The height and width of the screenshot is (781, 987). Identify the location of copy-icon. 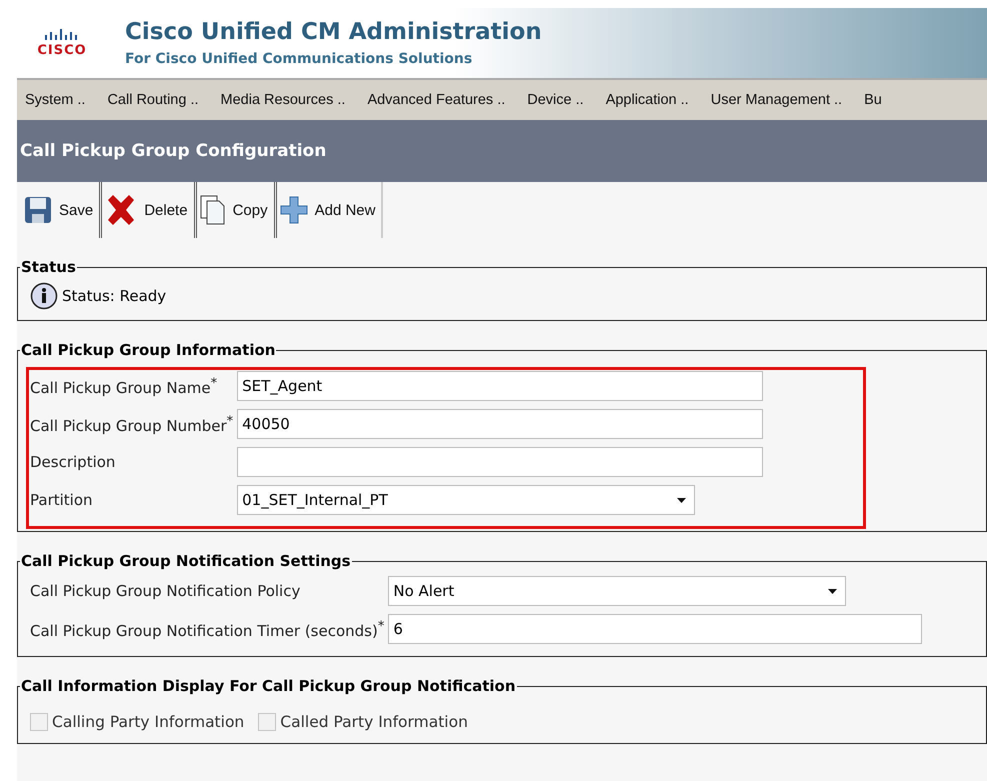
(212, 210).